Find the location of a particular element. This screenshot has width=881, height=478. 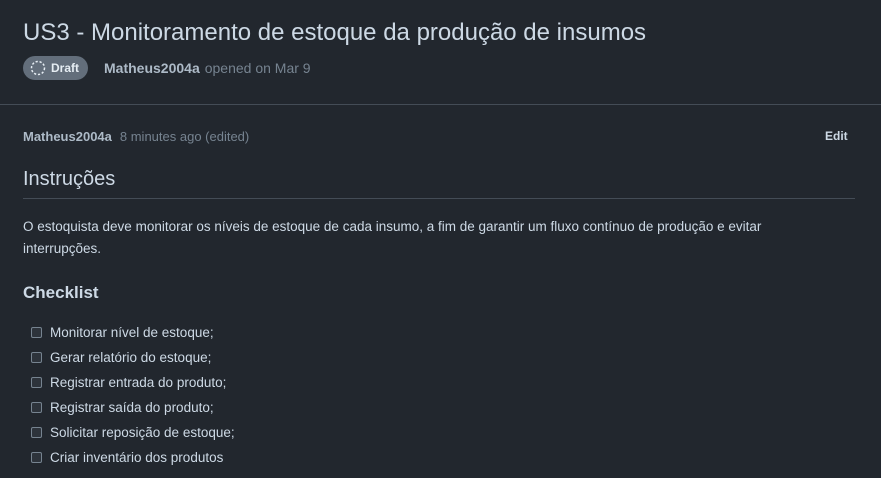

checklist-item: Solicitar reposição de estoque; is located at coordinates (133, 432).